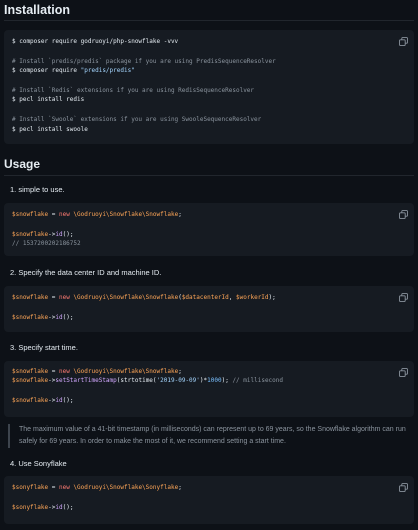 The image size is (418, 530). Describe the element at coordinates (38, 463) in the screenshot. I see `step-4-label: 4. Use Sonyflake` at that location.